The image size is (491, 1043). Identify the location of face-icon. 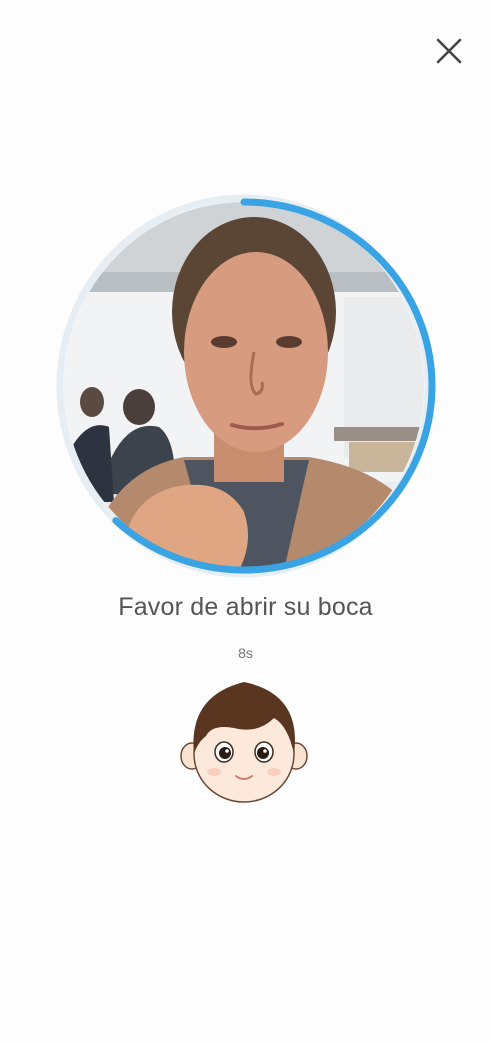
(244, 742).